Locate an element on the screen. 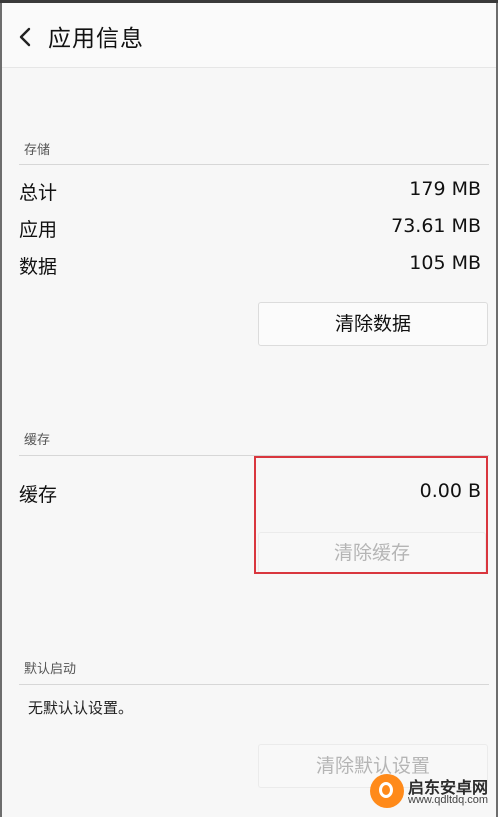  data-size-label: 数据 is located at coordinates (38, 267).